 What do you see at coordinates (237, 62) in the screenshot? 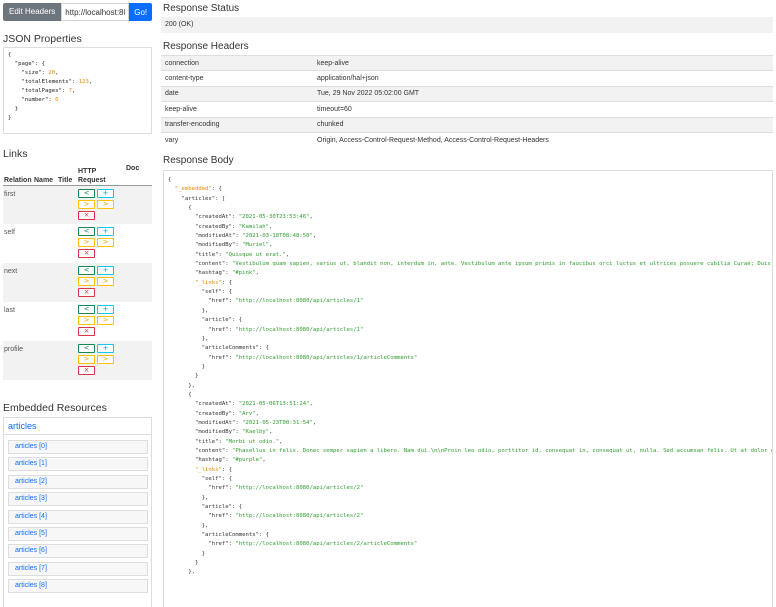
I see `response-header-name: connection` at bounding box center [237, 62].